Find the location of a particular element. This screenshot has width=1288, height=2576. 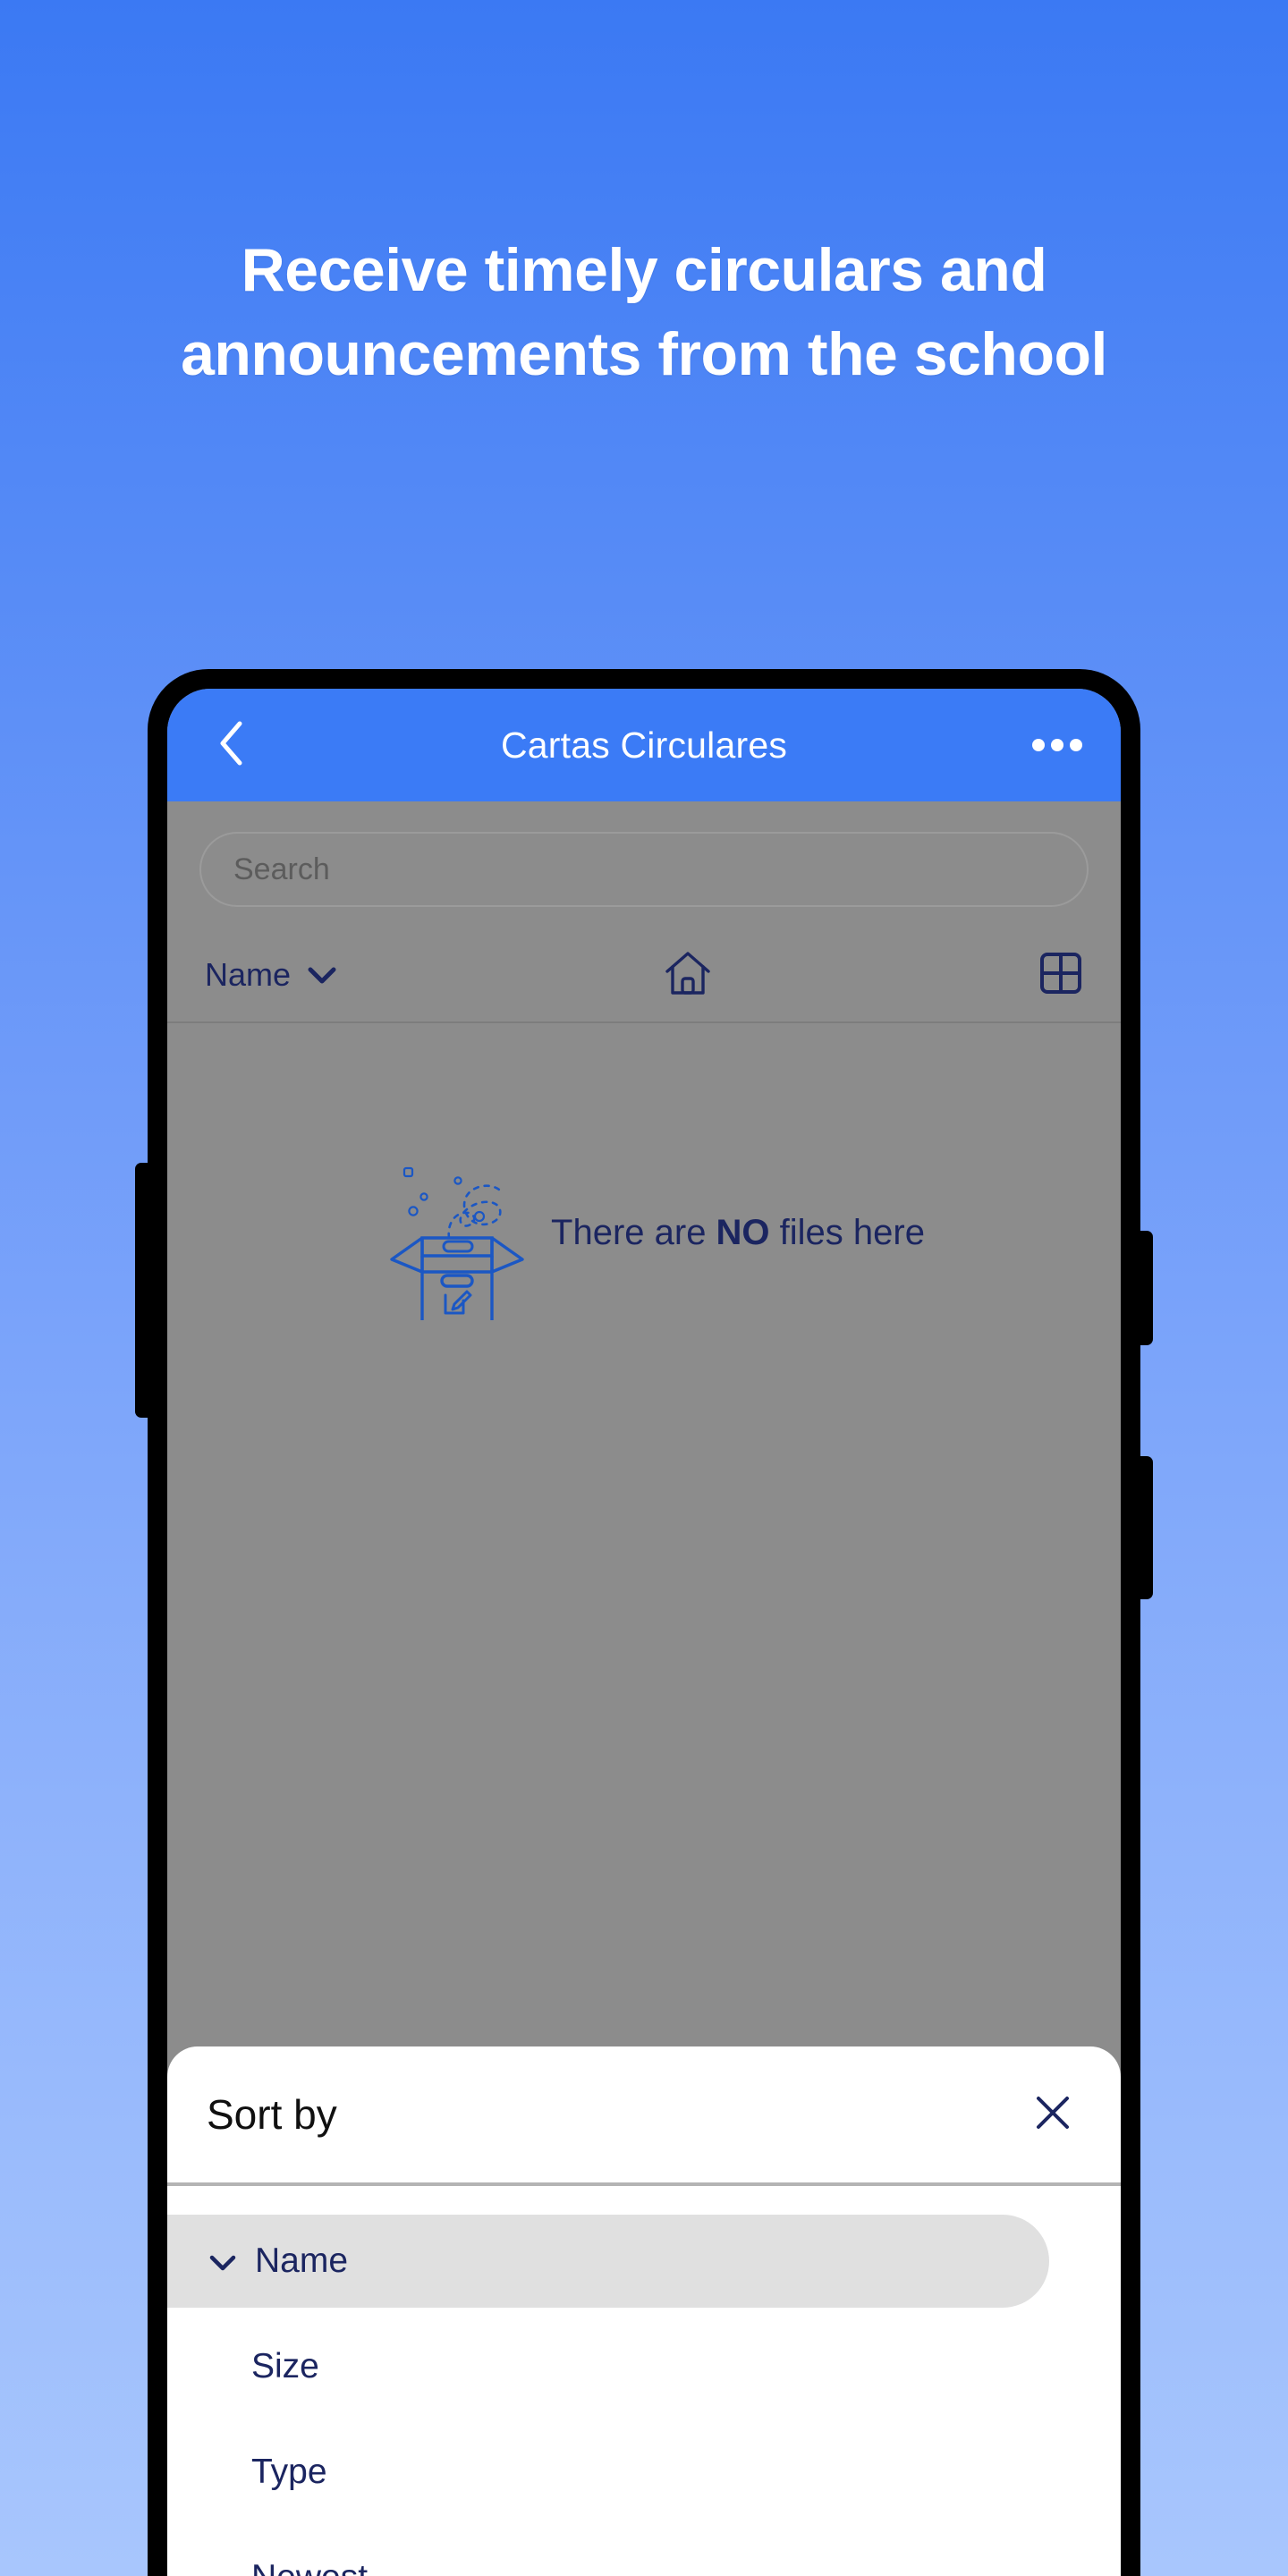

home-button is located at coordinates (688, 975).